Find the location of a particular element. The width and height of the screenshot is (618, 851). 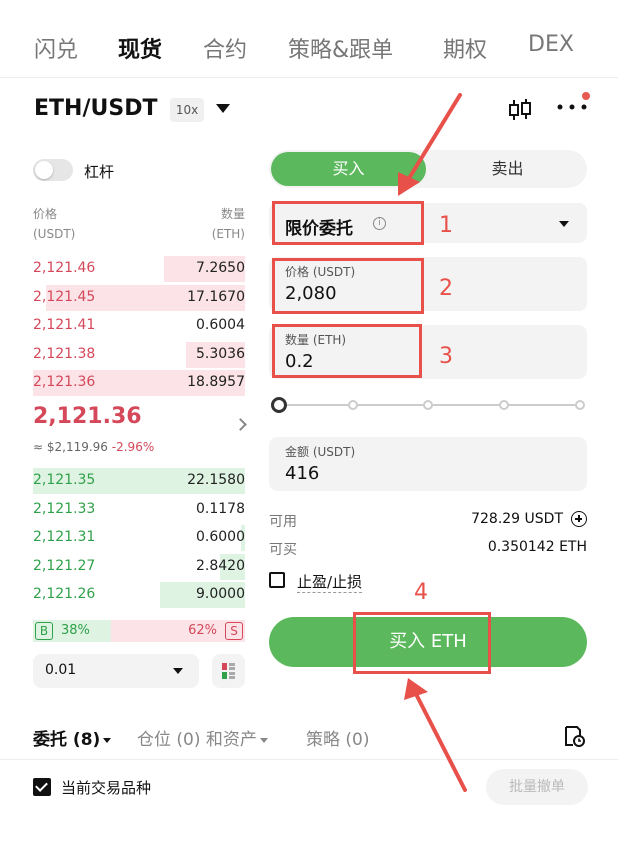

usd-price: ≈ $2,119.96 -2.96% is located at coordinates (93, 447).